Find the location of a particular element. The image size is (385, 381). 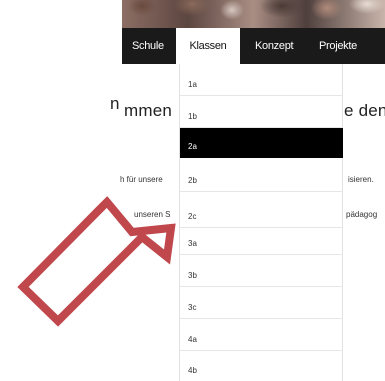

dropdown-item-1b: 1b is located at coordinates (261, 112).